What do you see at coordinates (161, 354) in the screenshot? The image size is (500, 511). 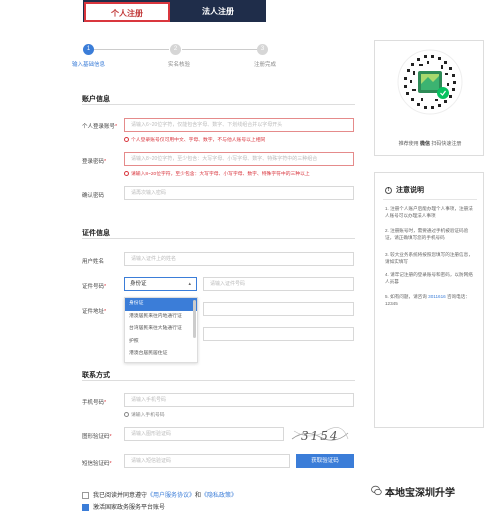 I see `dropdown-option: 港澳台居民居住证` at bounding box center [161, 354].